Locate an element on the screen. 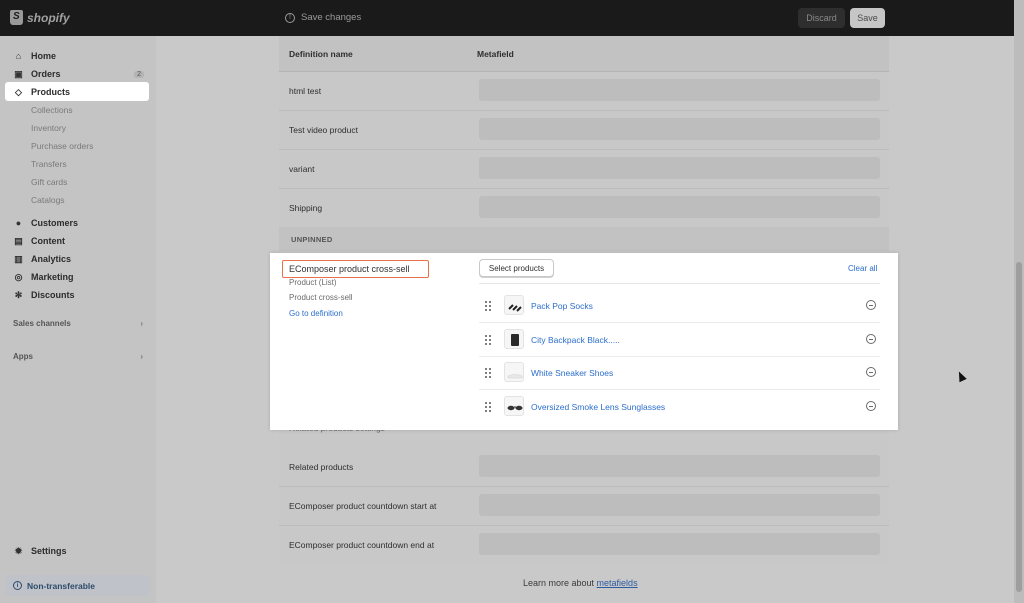 The width and height of the screenshot is (1024, 603). tag-icon: ◇ is located at coordinates (18, 91).